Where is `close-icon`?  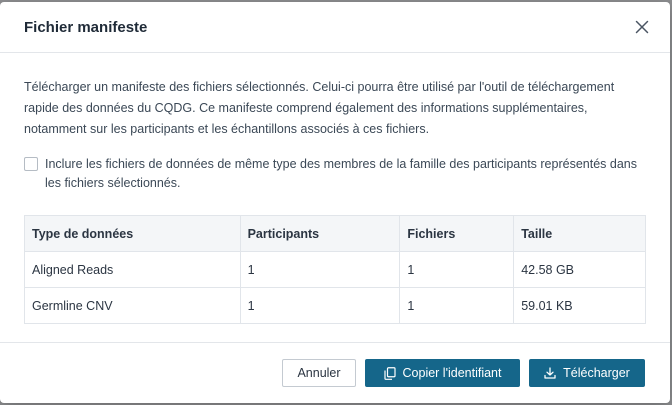 close-icon is located at coordinates (642, 27).